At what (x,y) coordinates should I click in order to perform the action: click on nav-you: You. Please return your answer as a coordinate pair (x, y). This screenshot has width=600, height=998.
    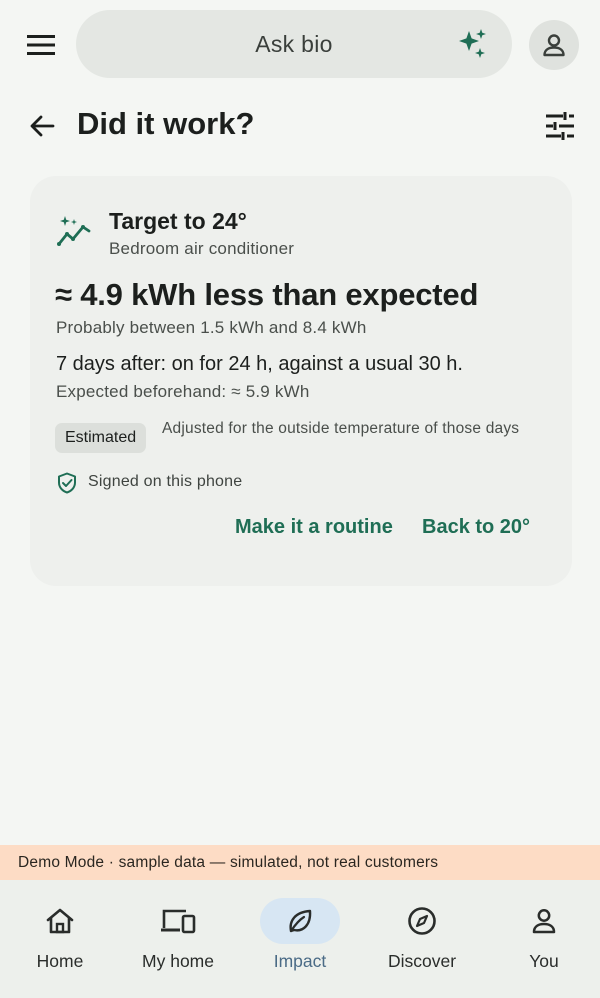
    Looking at the image, I should click on (542, 939).